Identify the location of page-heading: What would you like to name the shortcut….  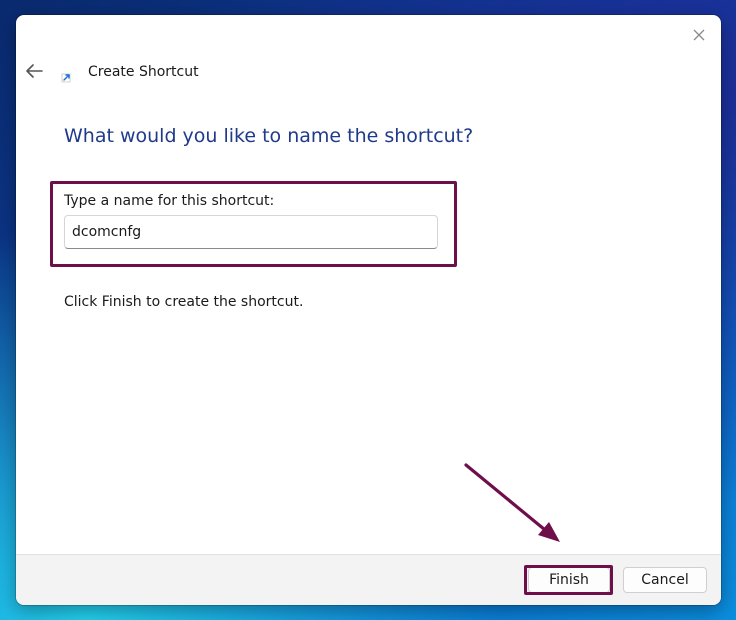
(269, 136).